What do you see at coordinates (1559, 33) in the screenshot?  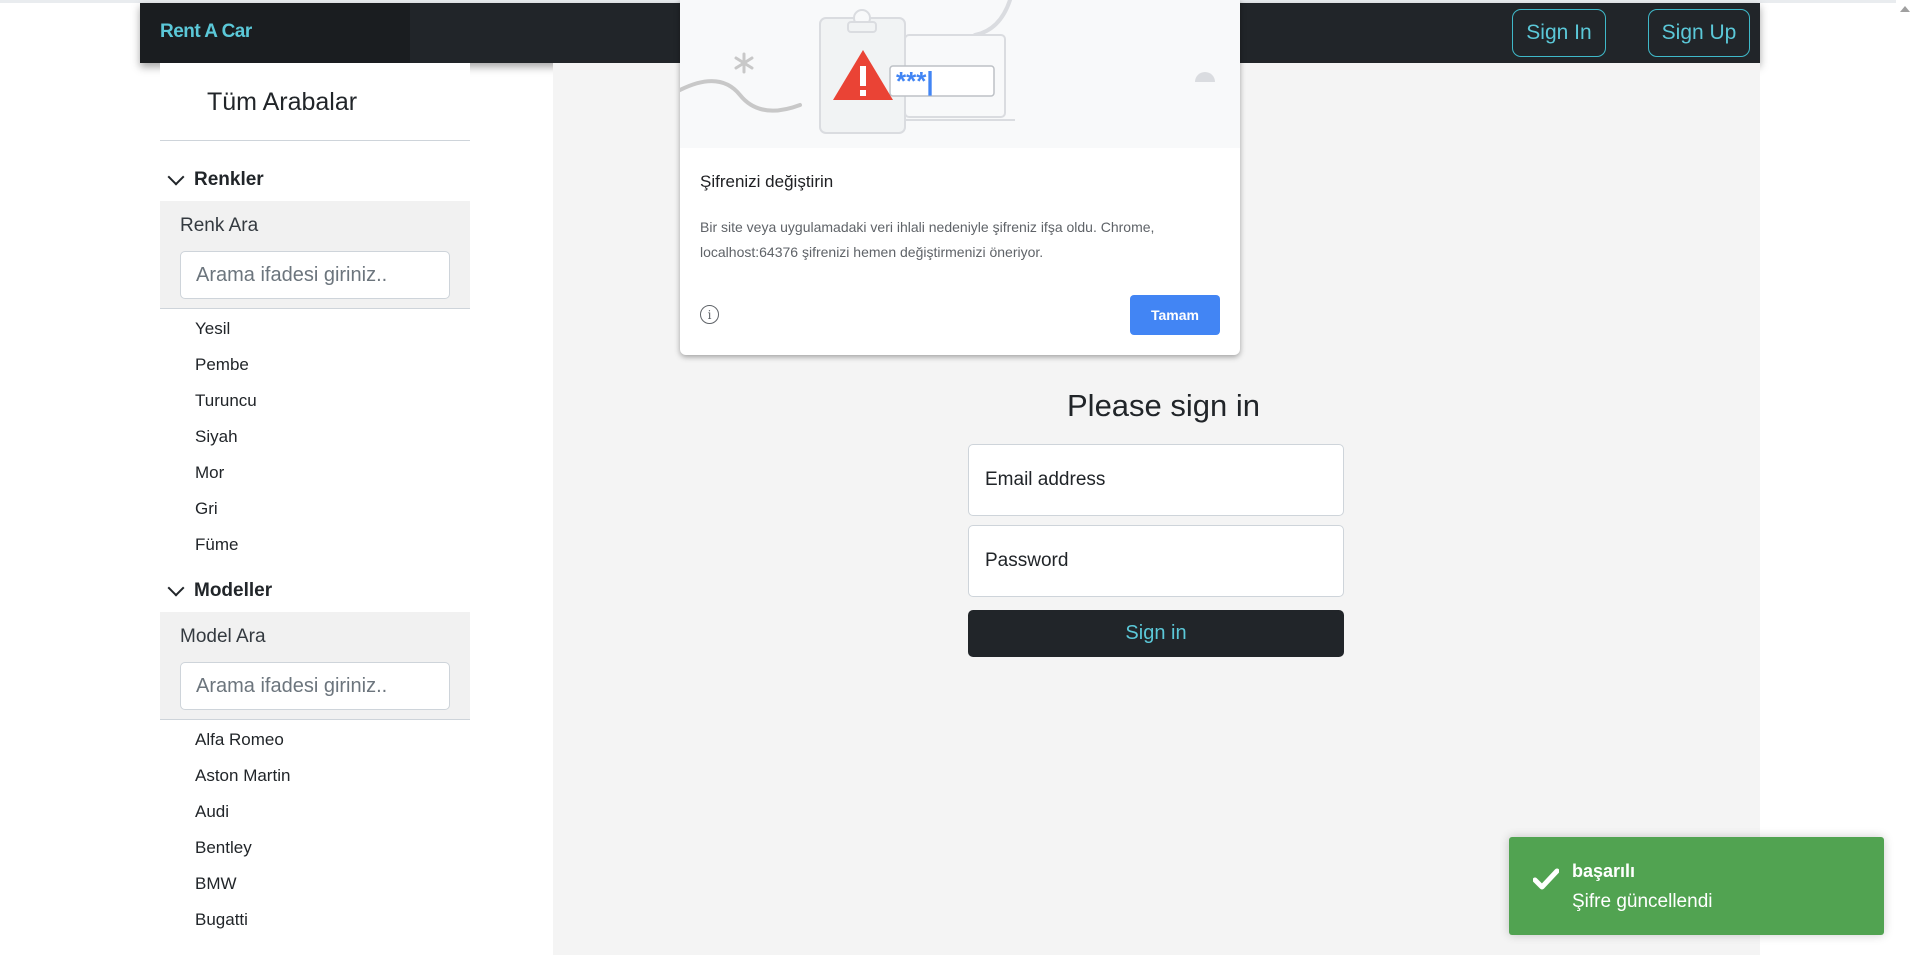 I see `sign-in-button: Sign In` at bounding box center [1559, 33].